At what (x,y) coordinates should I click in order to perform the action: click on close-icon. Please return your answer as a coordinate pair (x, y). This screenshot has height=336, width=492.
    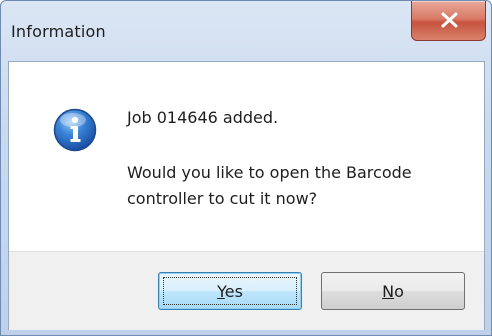
    Looking at the image, I should click on (449, 20).